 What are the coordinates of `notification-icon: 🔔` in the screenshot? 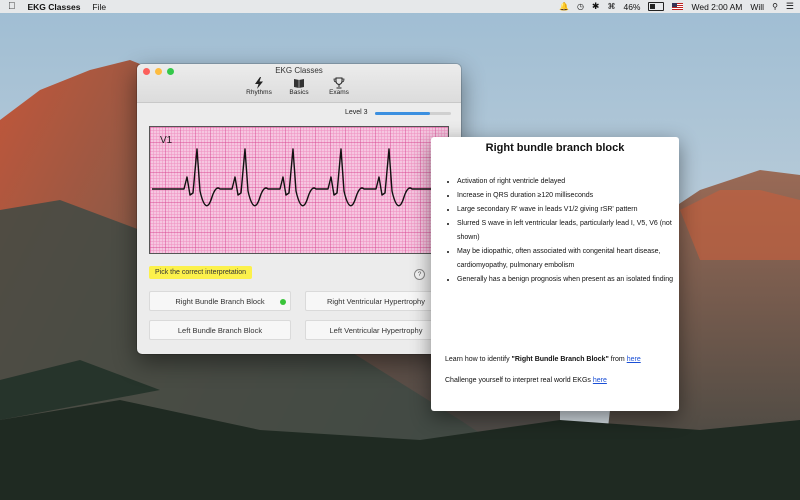 It's located at (564, 6).